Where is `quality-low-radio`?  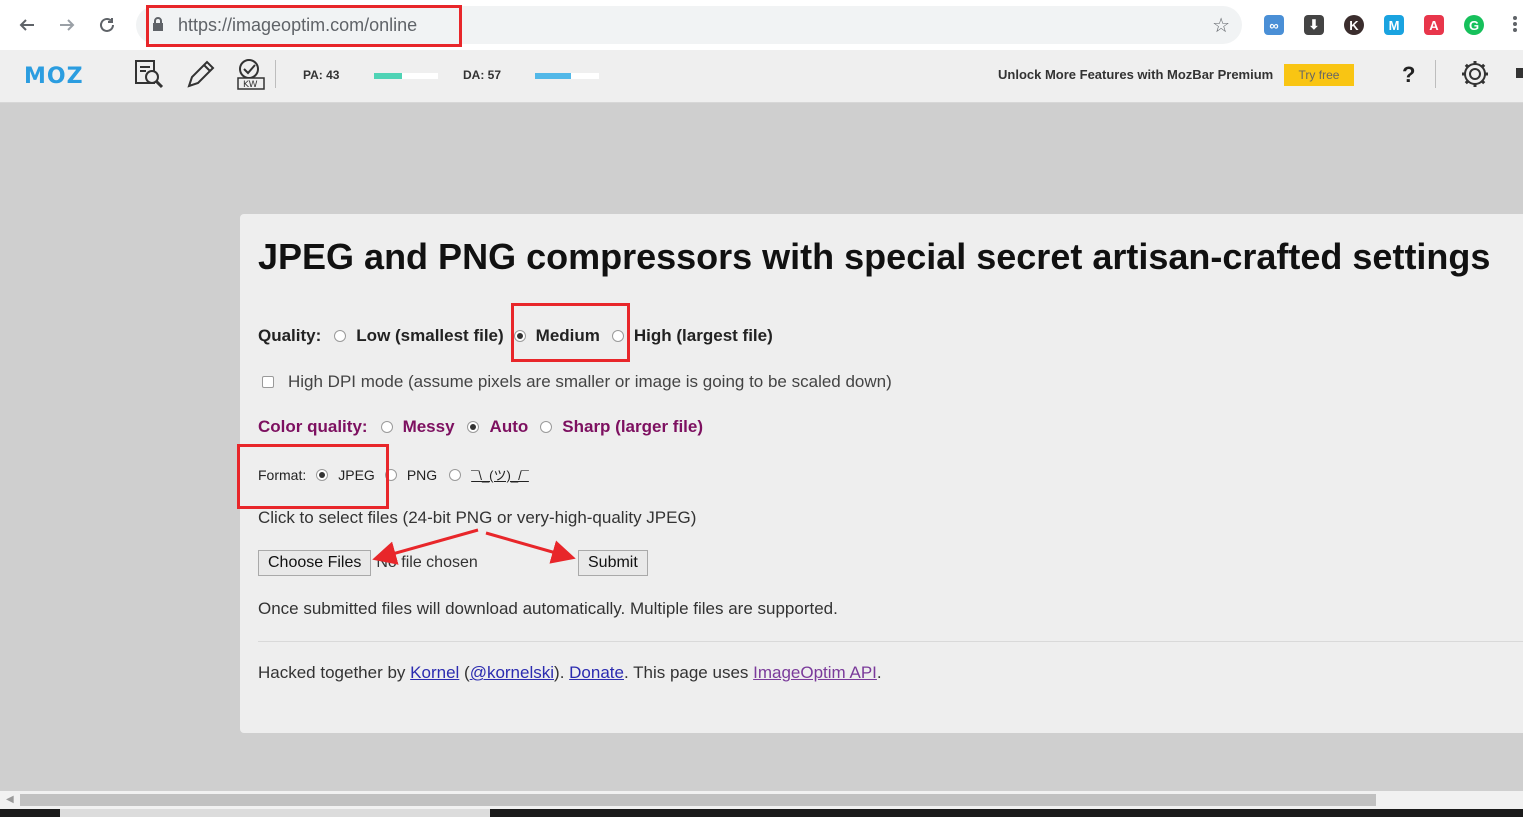 quality-low-radio is located at coordinates (340, 336).